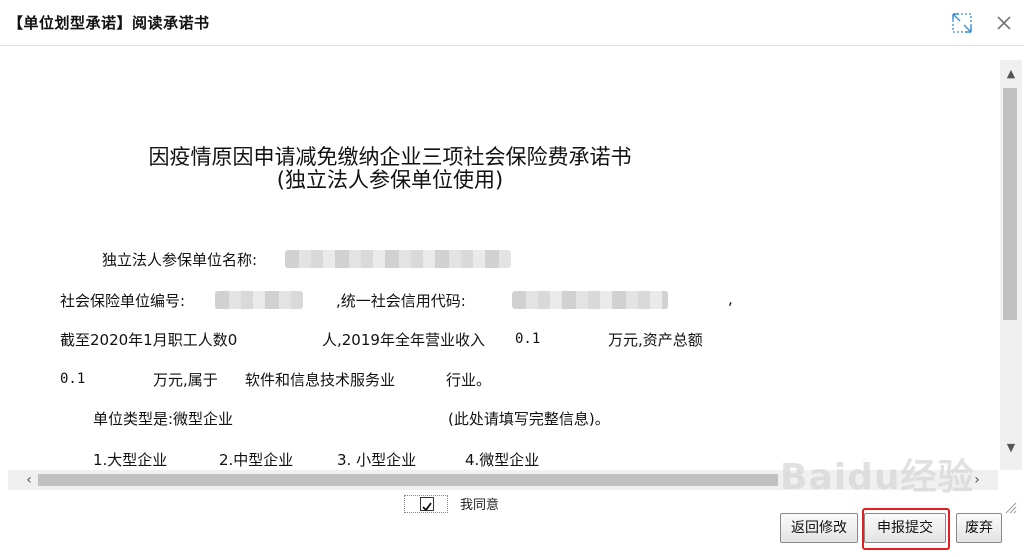 The image size is (1024, 557). Describe the element at coordinates (130, 460) in the screenshot. I see `type-option-large: 1.大型企业` at that location.